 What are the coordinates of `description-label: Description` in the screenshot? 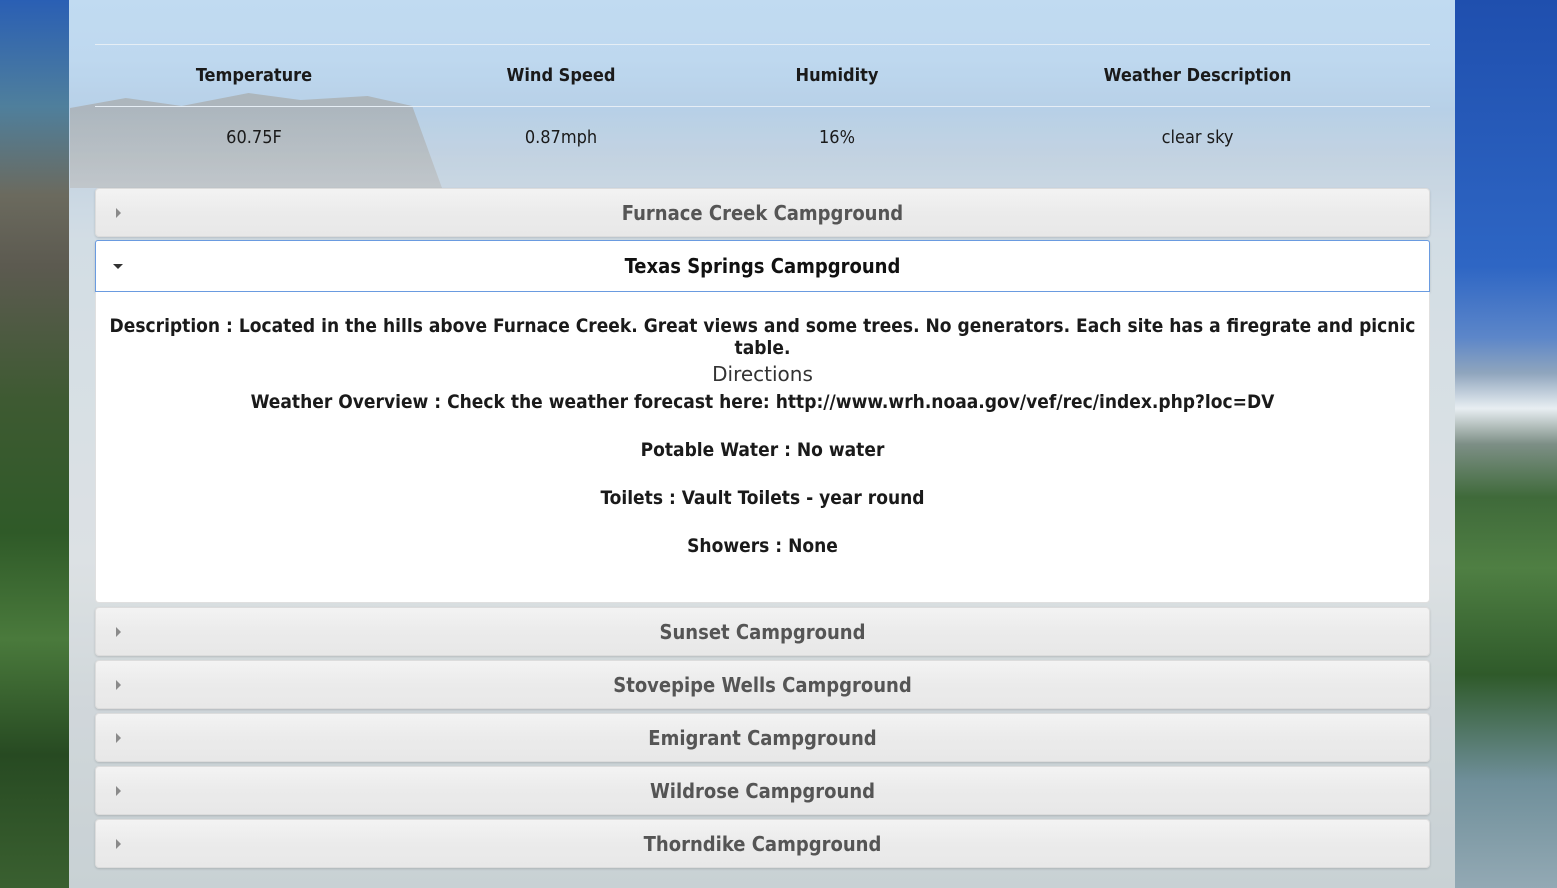 It's located at (165, 326).